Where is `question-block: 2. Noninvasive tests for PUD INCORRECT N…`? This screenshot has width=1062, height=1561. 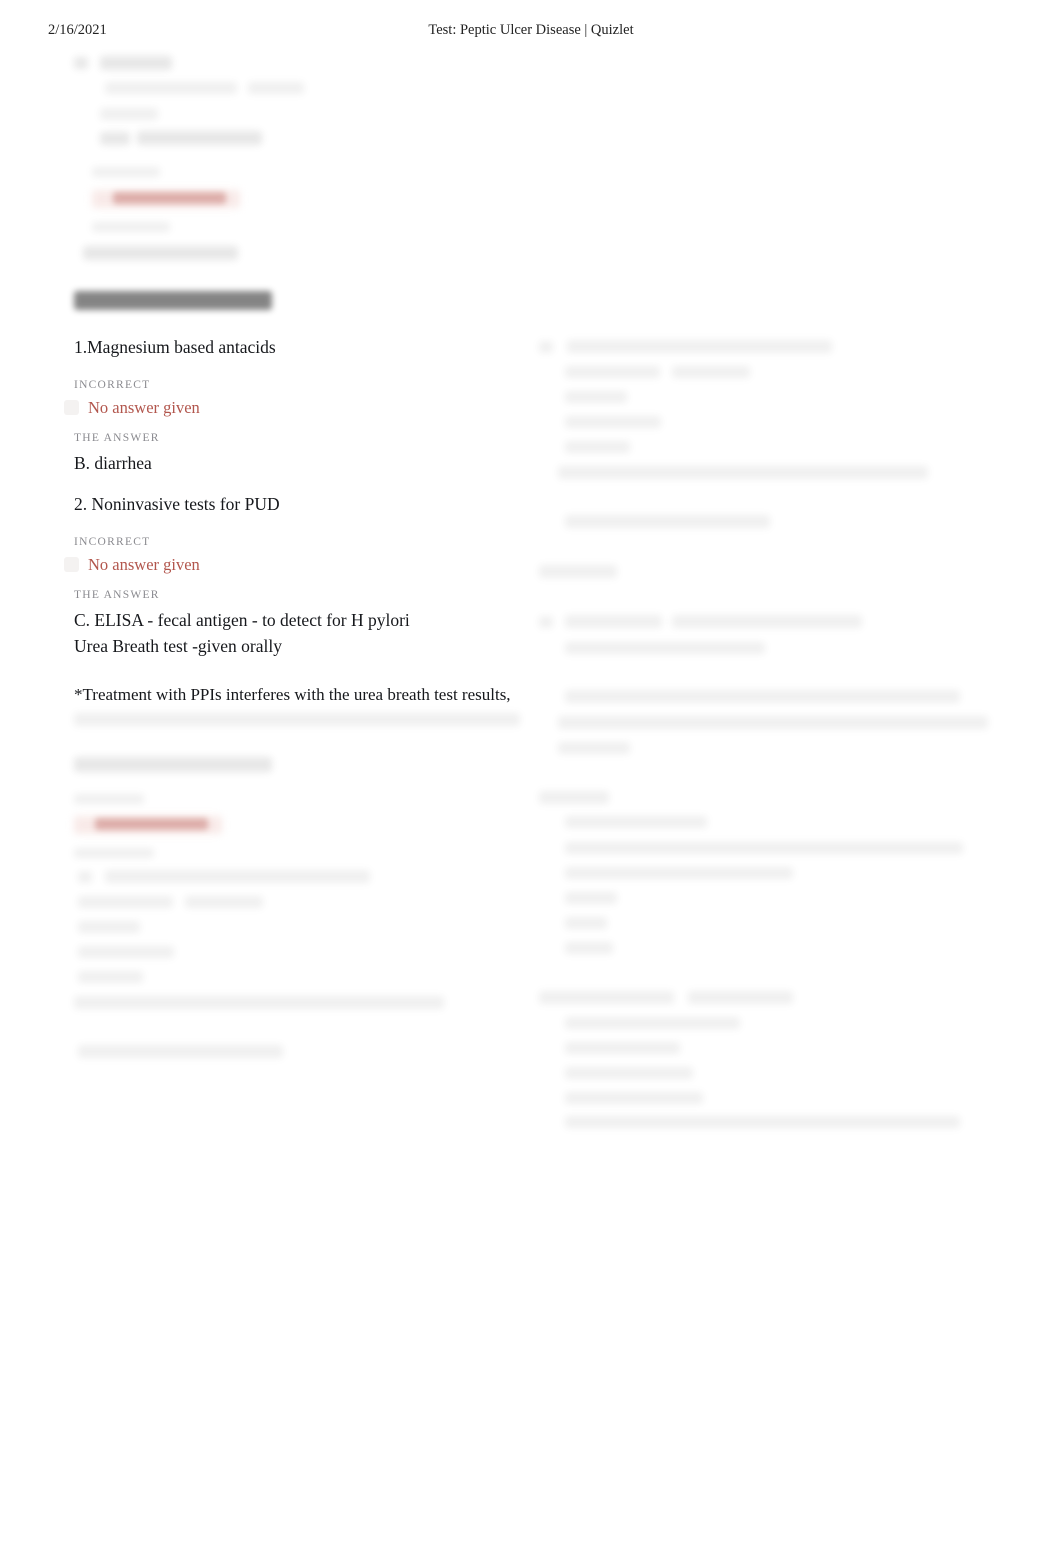
question-block: 2. Noninvasive tests for PUD INCORRECT N… is located at coordinates (304, 575).